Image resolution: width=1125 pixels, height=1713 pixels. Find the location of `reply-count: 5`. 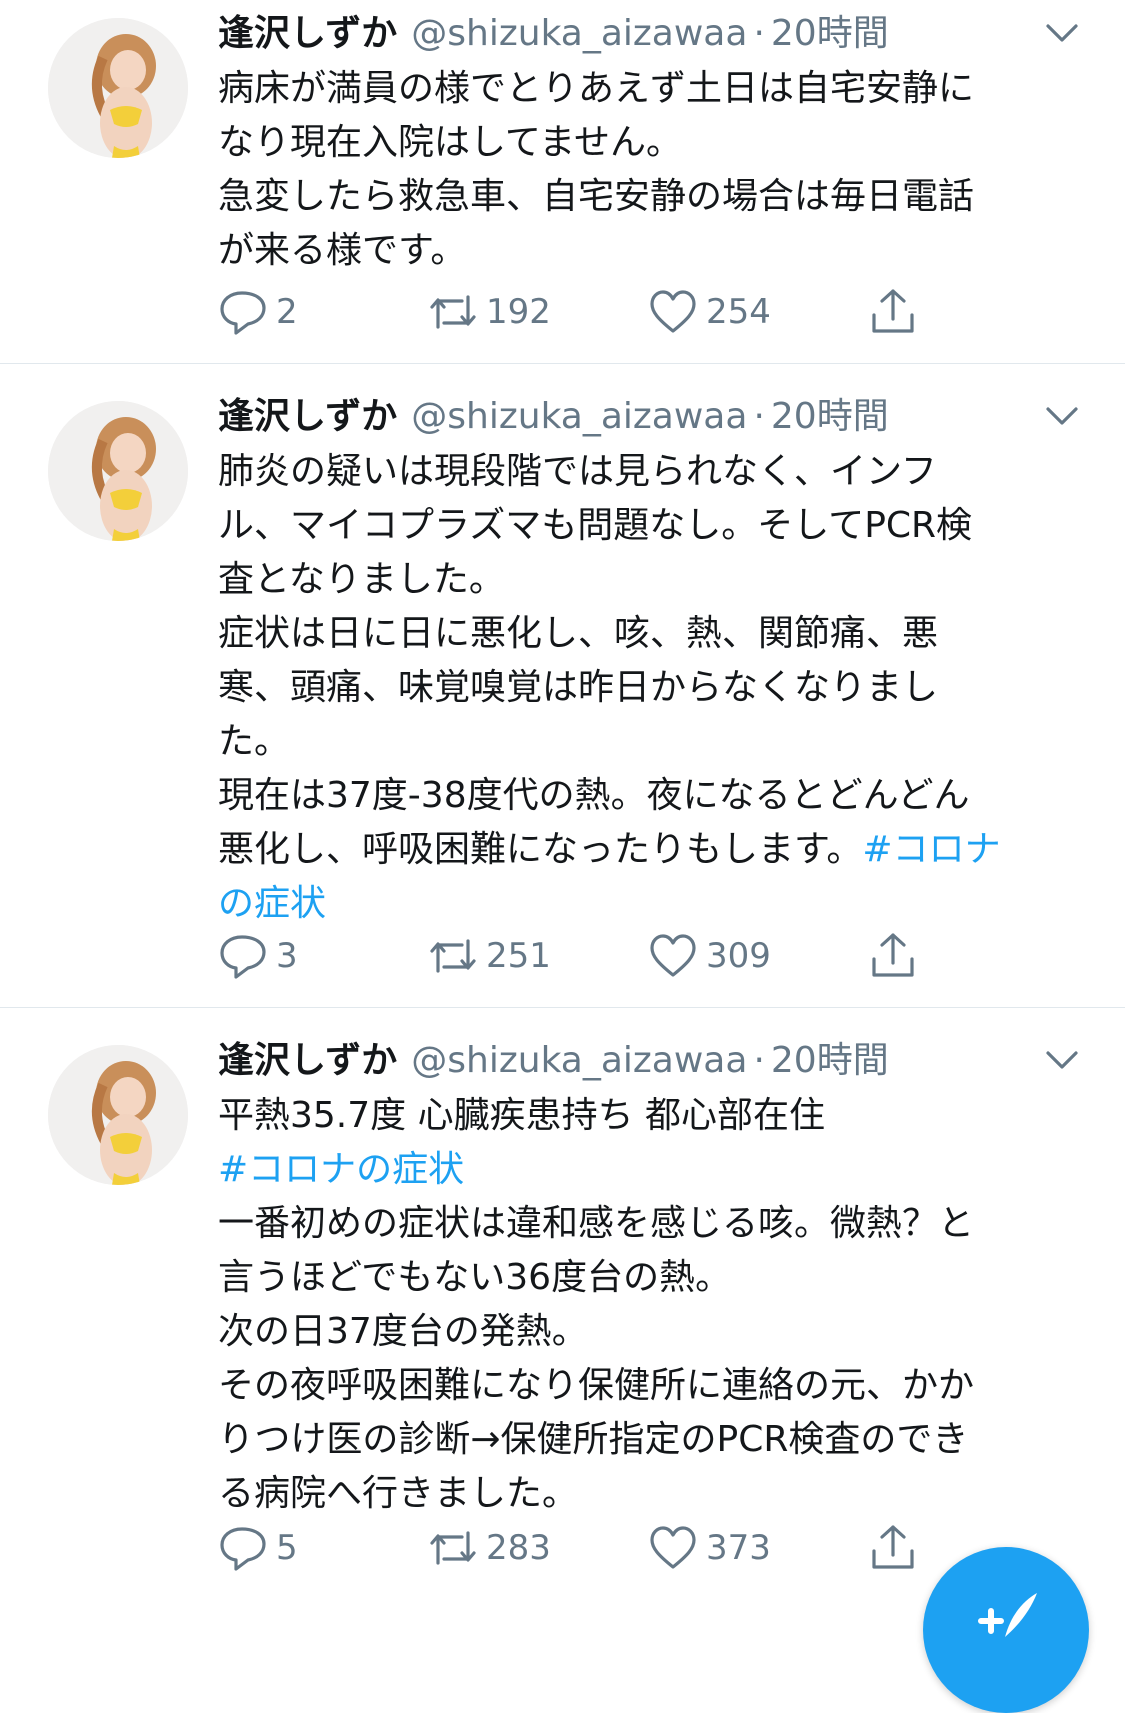

reply-count: 5 is located at coordinates (287, 1548).